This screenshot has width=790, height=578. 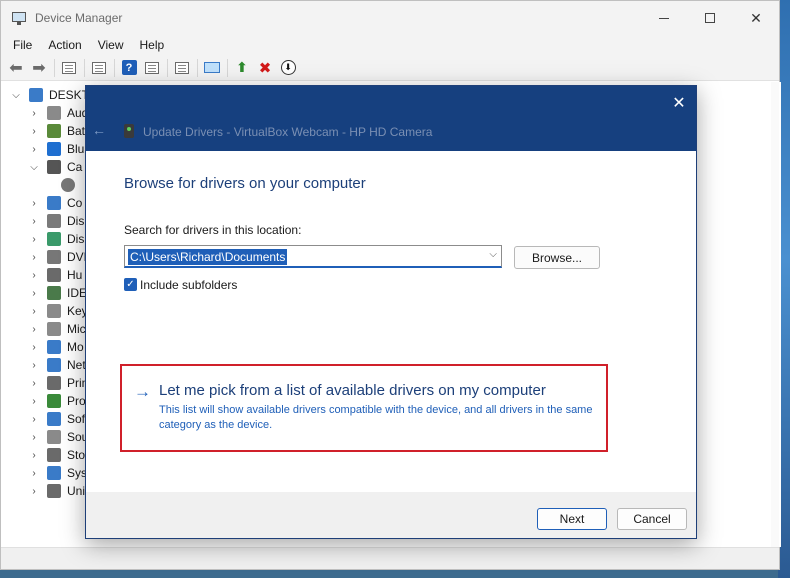 I want to click on forward-button: ➡, so click(x=39, y=68).